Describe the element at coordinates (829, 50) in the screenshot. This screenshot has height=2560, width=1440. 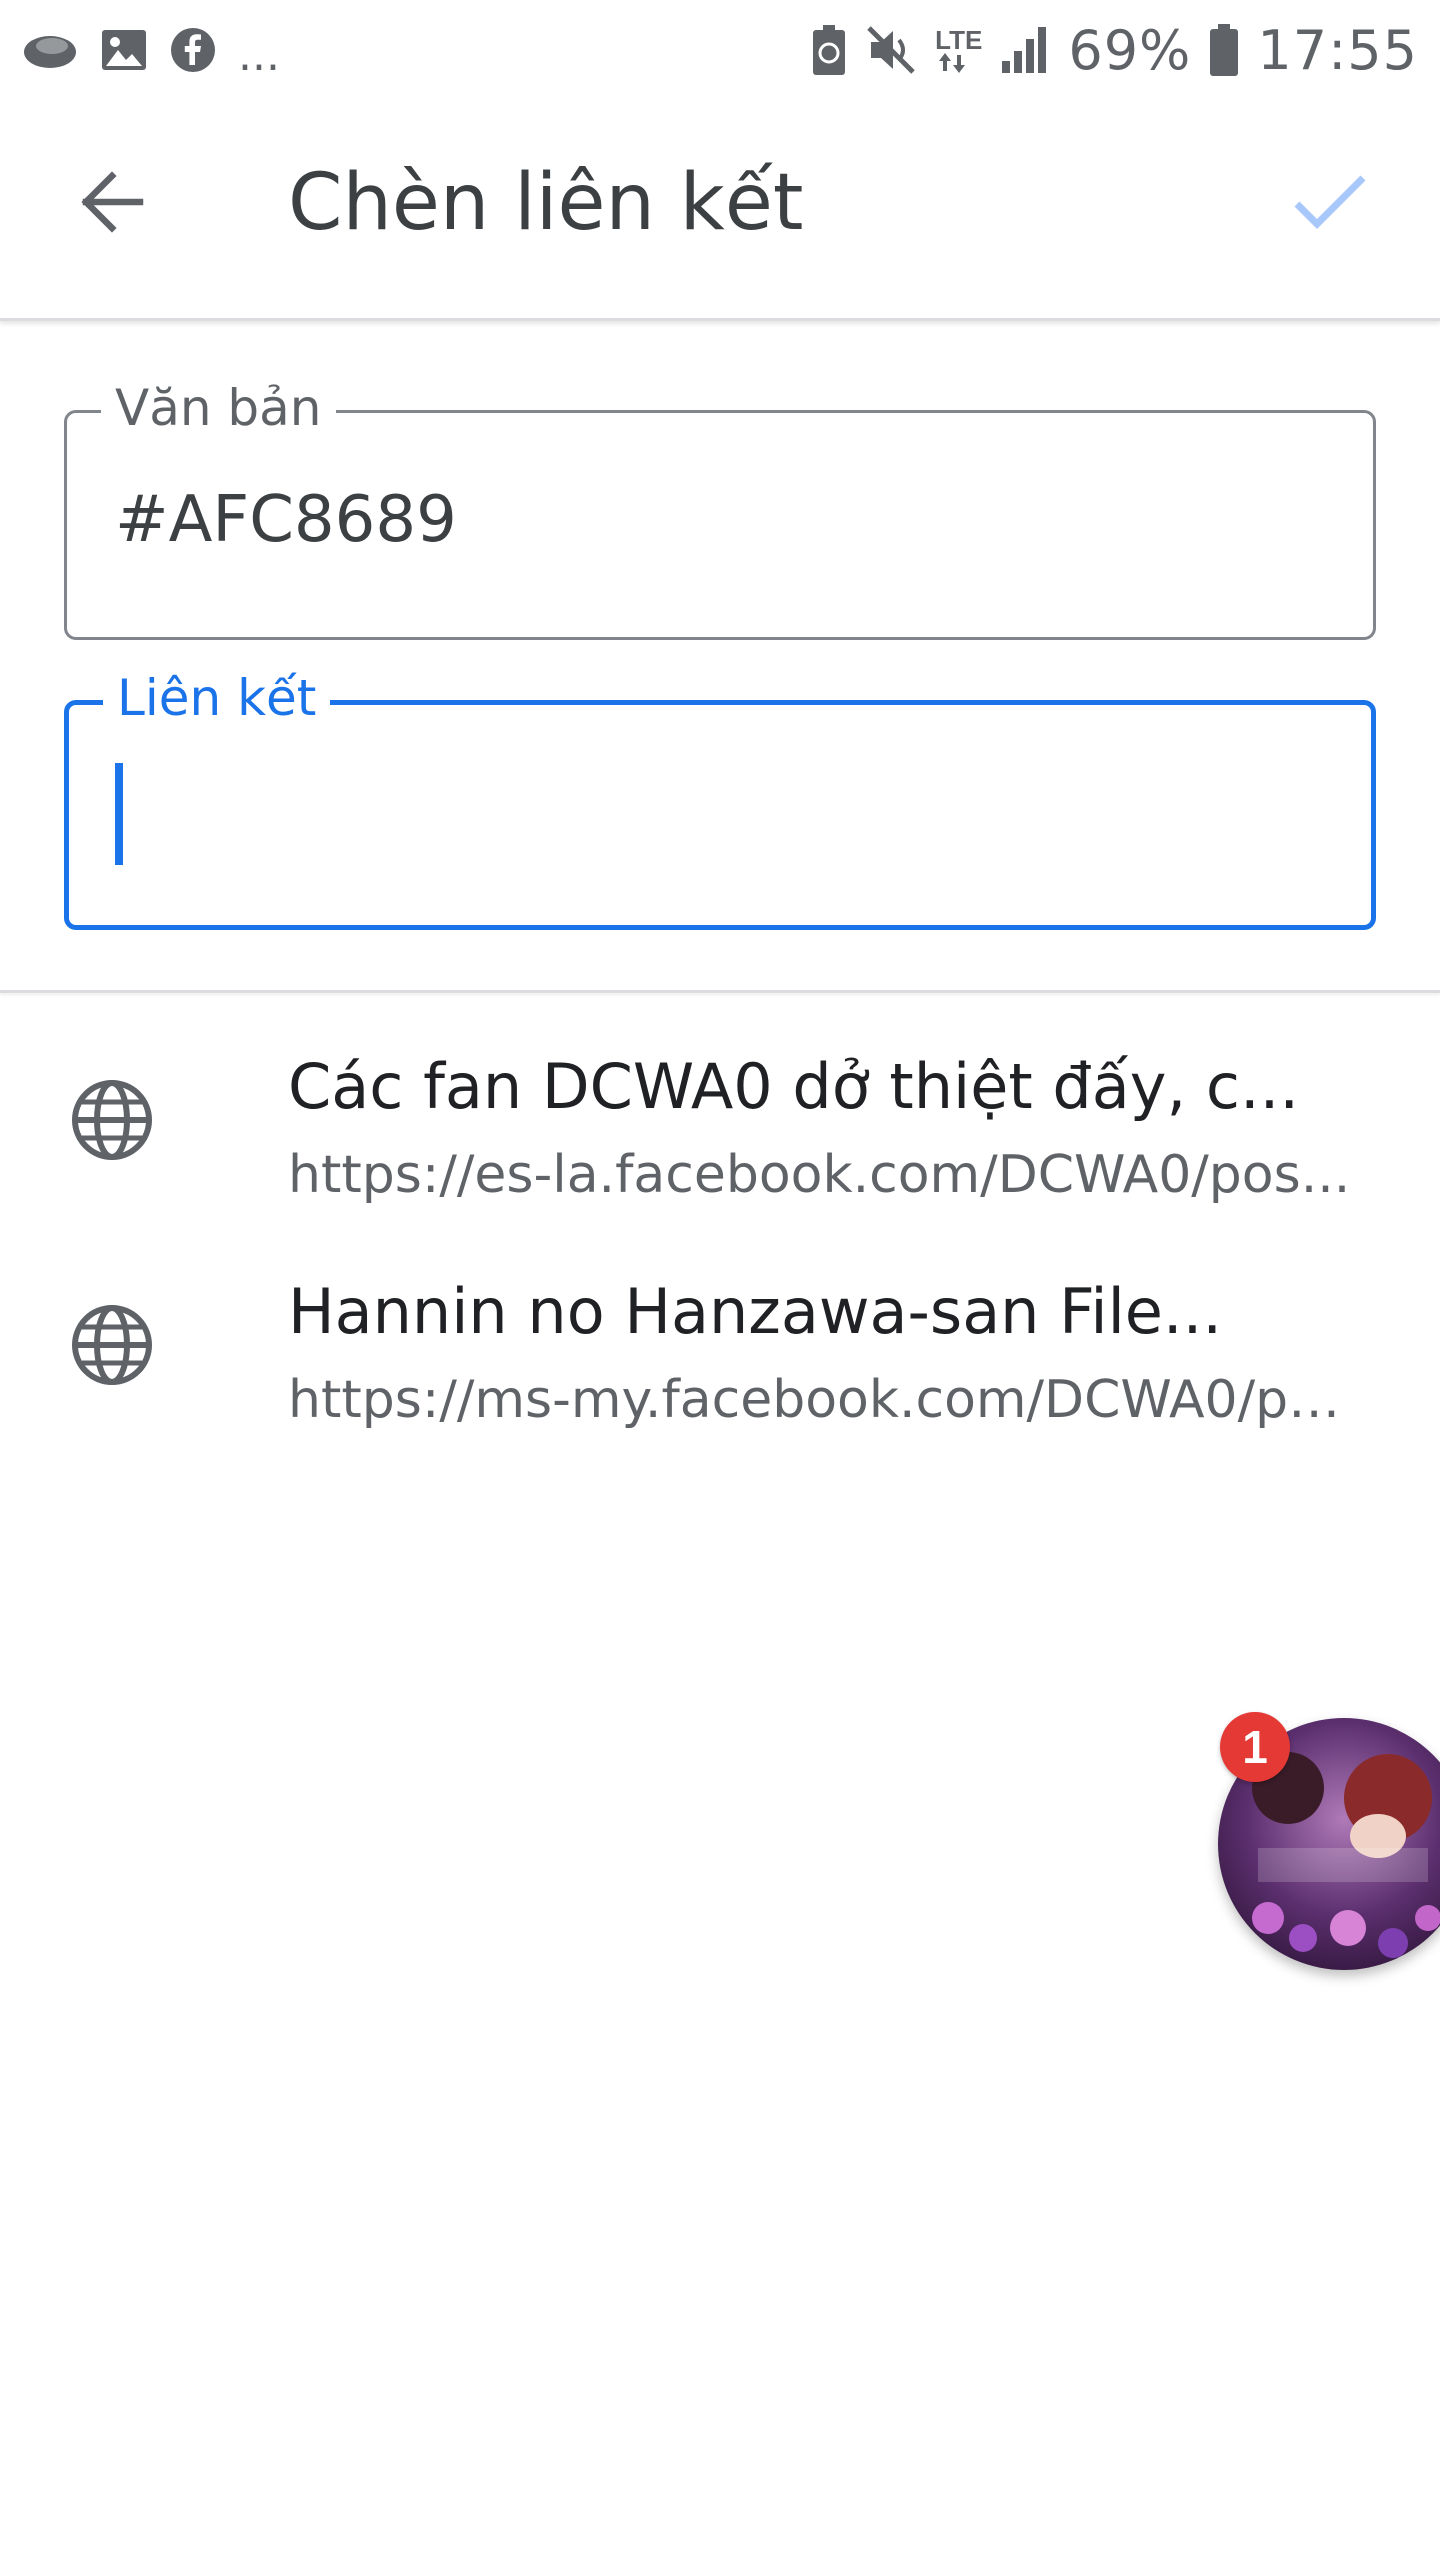
I see `battery-saver-icon` at that location.